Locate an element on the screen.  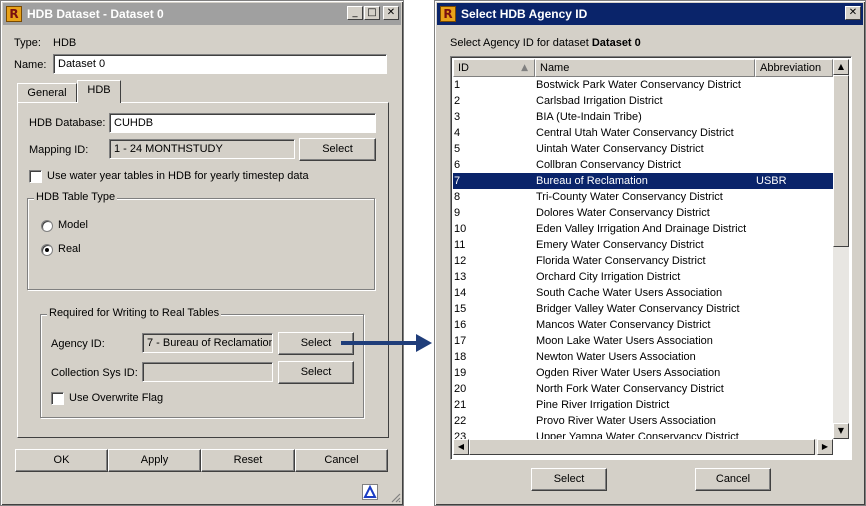
resize-grip-icon is located at coordinates (395, 497).